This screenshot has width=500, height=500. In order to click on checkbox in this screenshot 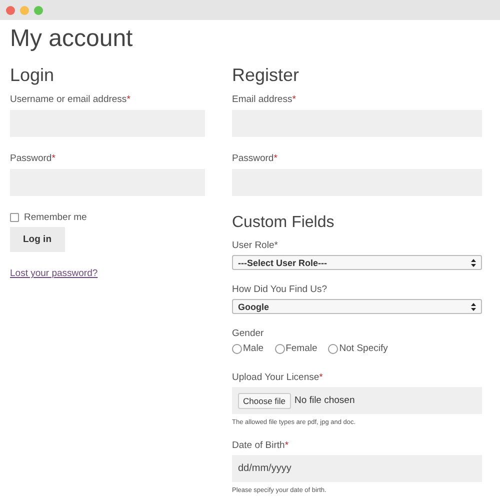, I will do `click(14, 217)`.